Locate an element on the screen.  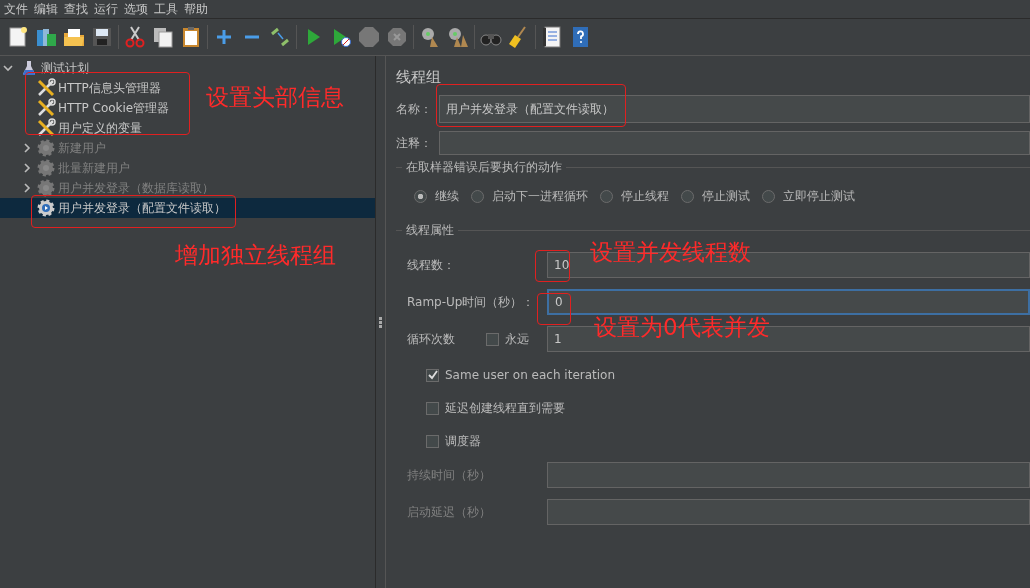
text-field: 0 is located at coordinates (788, 302).